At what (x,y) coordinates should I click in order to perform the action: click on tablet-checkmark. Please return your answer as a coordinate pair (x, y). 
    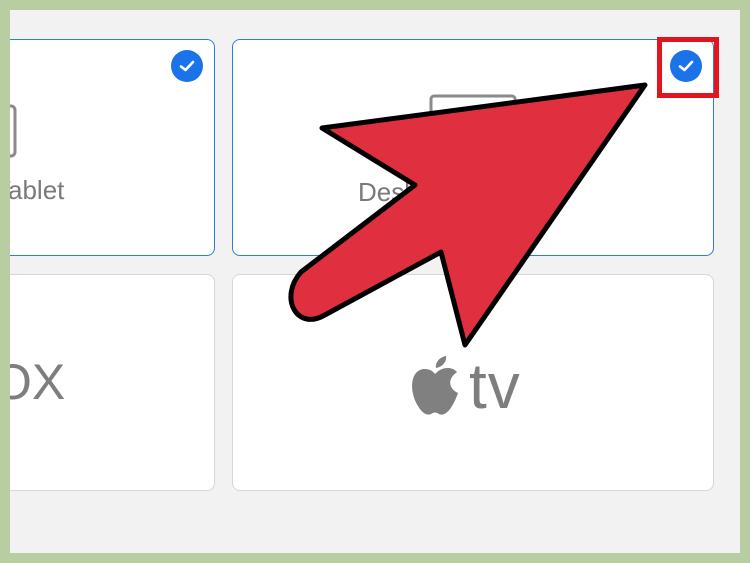
    Looking at the image, I should click on (187, 66).